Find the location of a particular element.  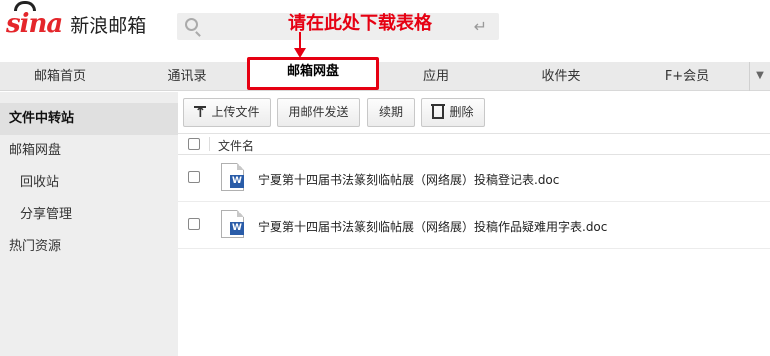

tab-mail-drive: 邮箱网盘 is located at coordinates (313, 73).